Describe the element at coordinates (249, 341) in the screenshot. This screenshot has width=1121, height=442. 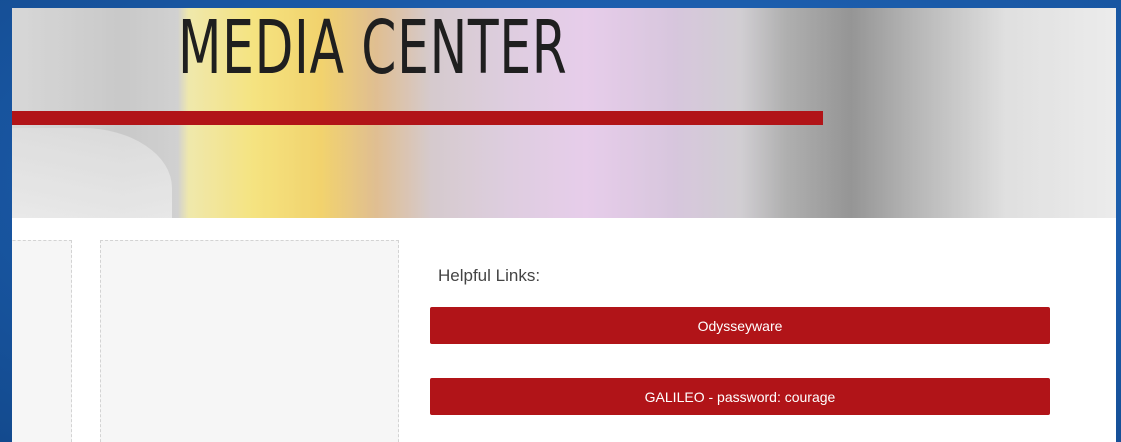
I see `content-panel-middle` at that location.